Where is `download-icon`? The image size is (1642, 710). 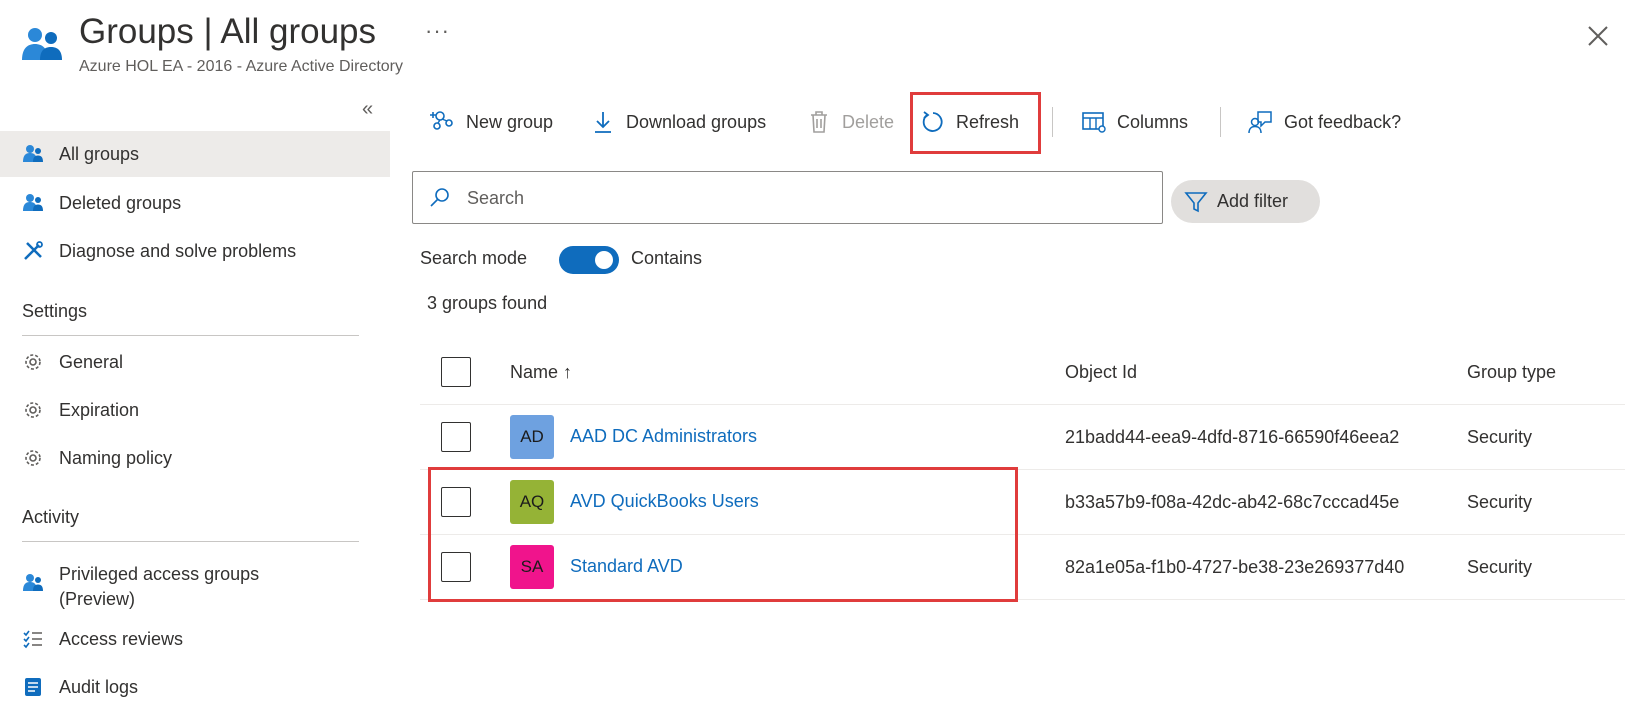
download-icon is located at coordinates (603, 122).